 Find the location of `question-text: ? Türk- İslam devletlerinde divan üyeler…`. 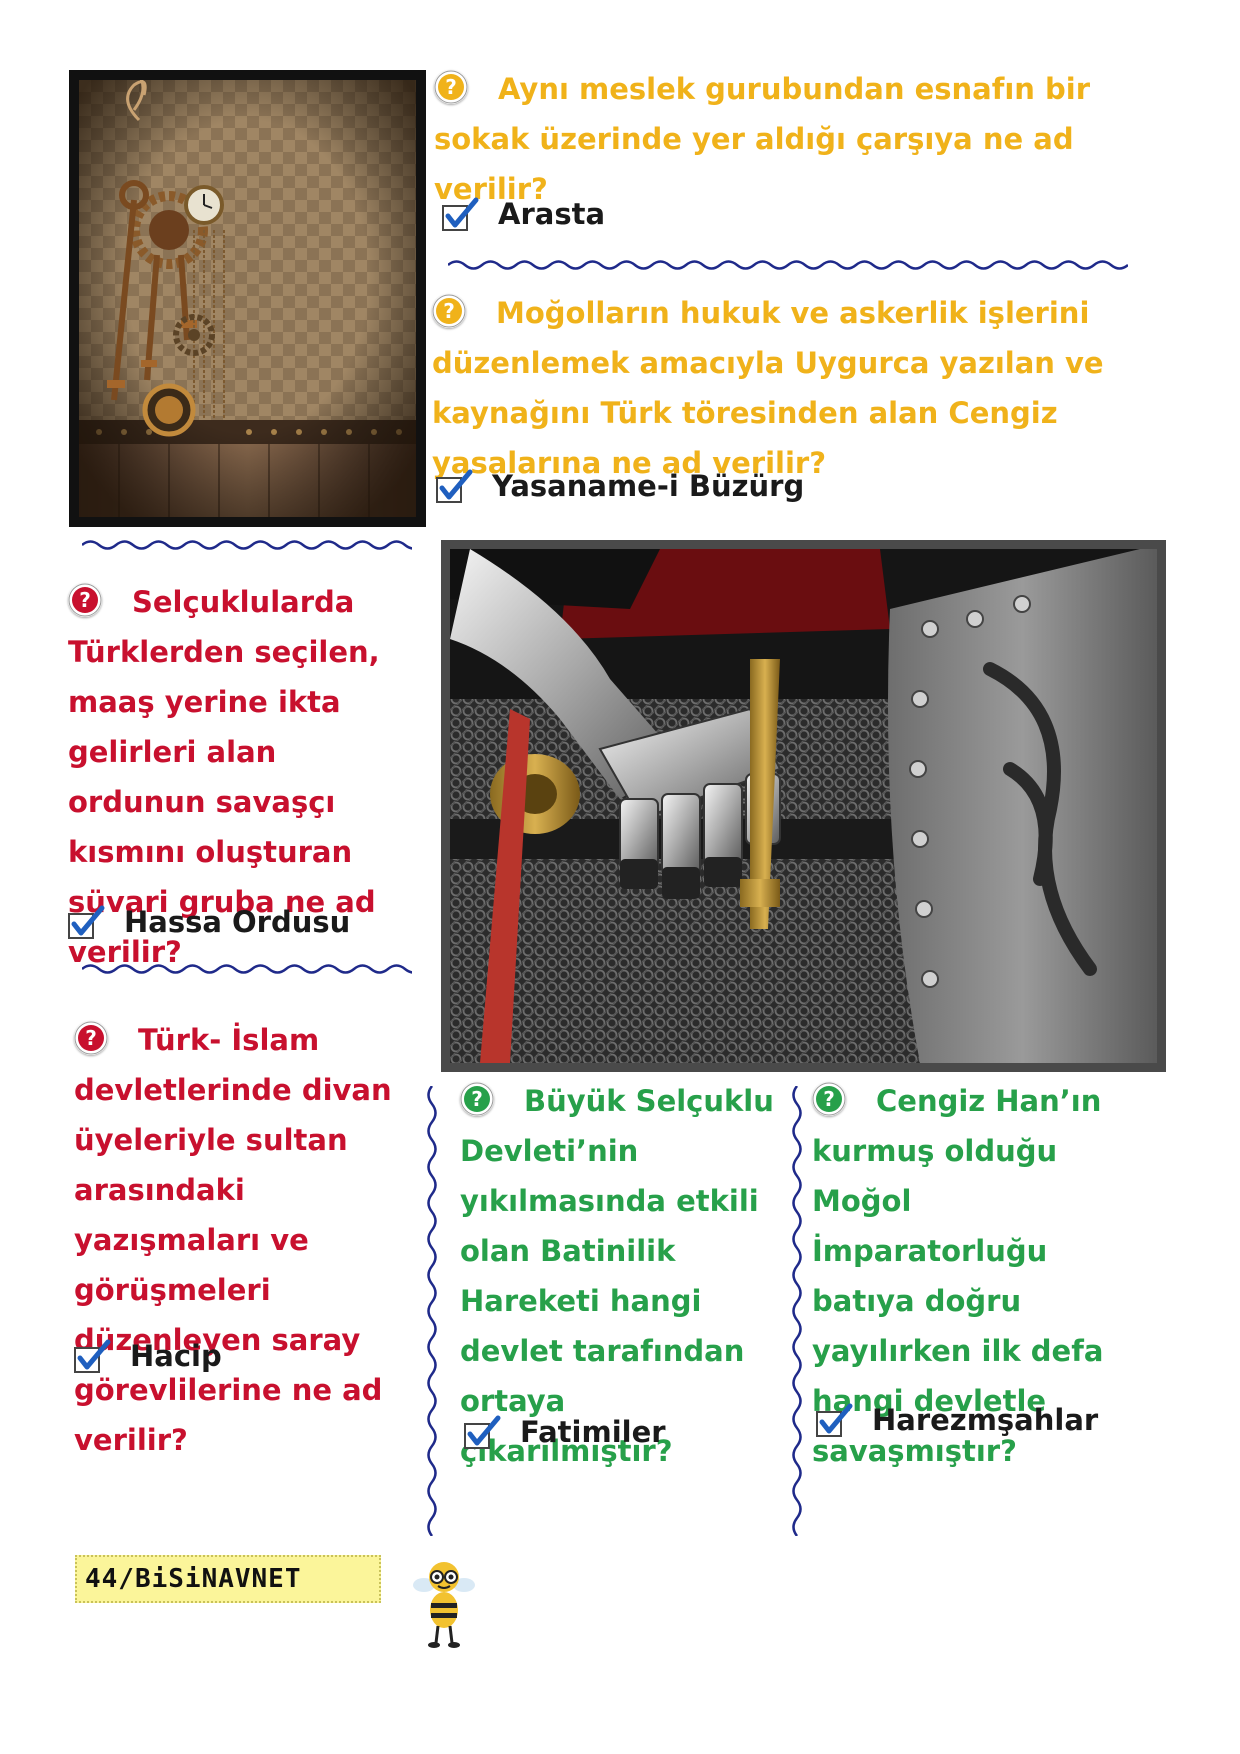

question-text: ? Türk- İslam devletlerinde divan üyeler… is located at coordinates (233, 1239).